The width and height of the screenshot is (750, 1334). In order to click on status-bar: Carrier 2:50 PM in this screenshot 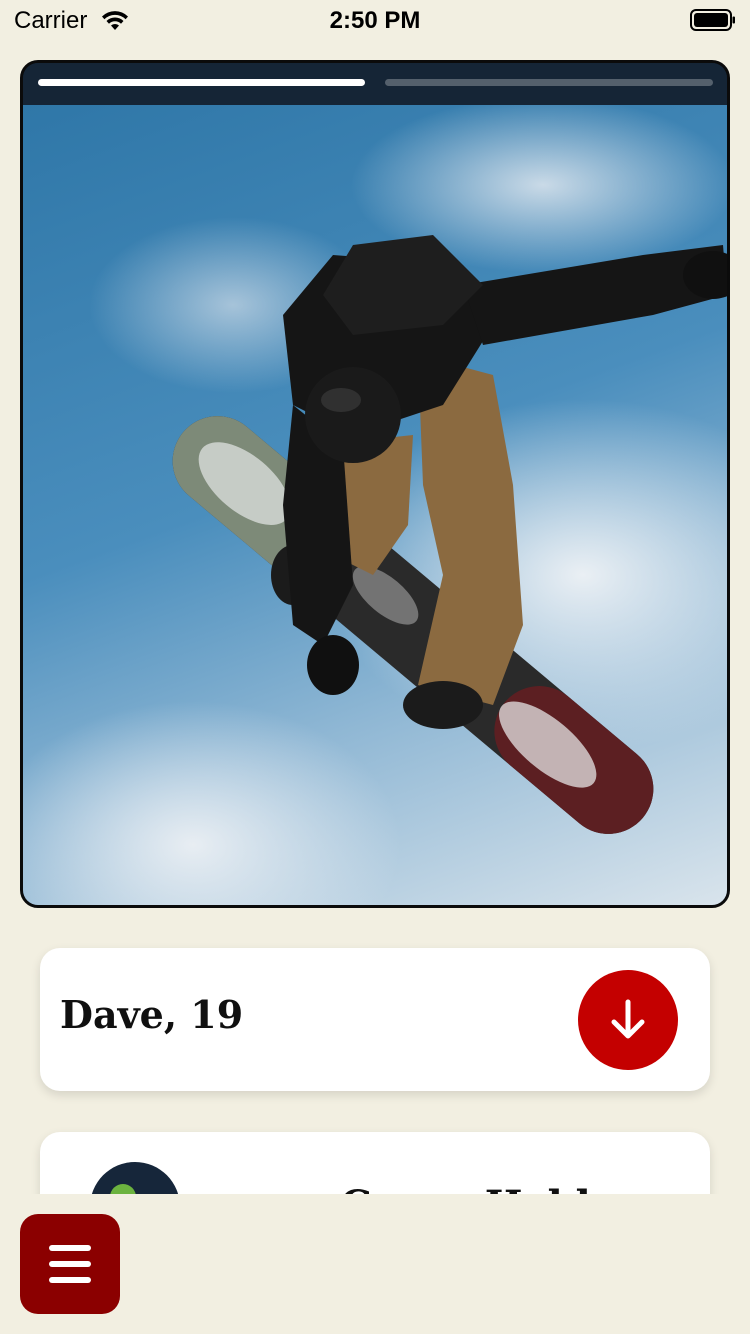, I will do `click(375, 20)`.